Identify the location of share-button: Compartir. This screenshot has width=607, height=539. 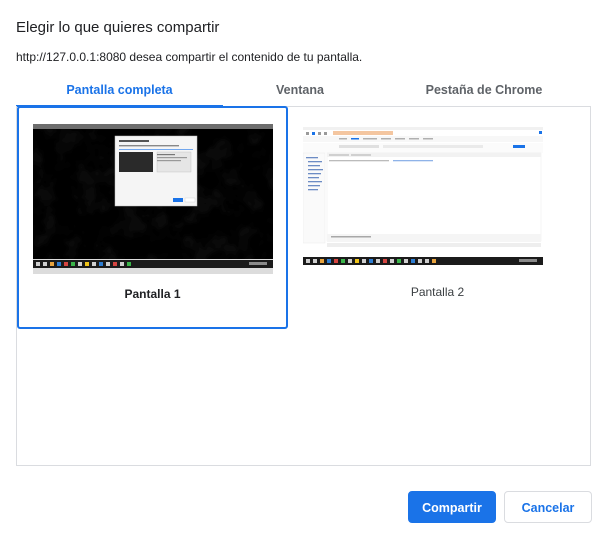
(452, 507).